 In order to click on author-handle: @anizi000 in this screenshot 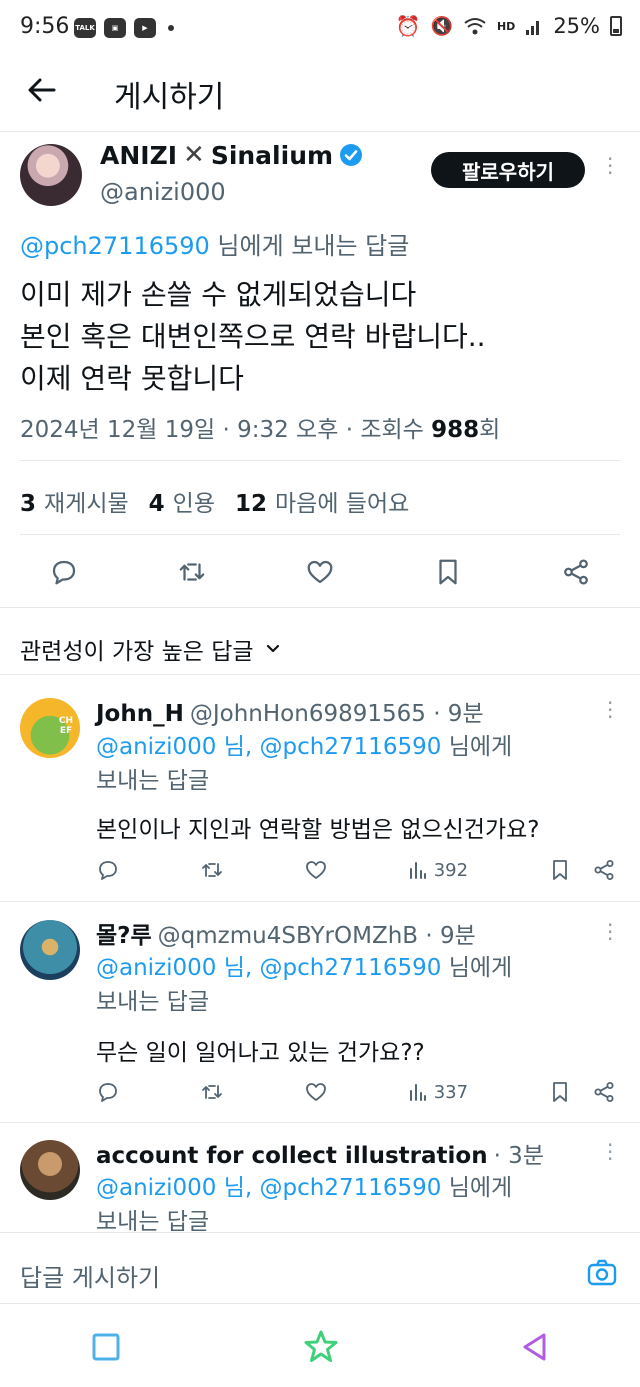, I will do `click(163, 192)`.